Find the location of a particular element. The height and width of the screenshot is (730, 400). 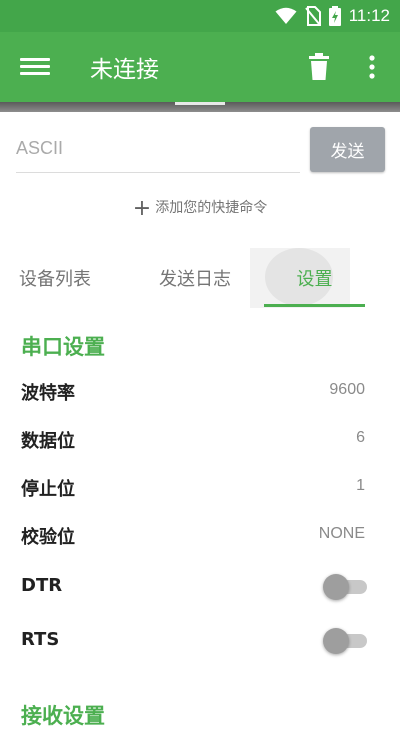

status-bar: 11:12 is located at coordinates (200, 16).